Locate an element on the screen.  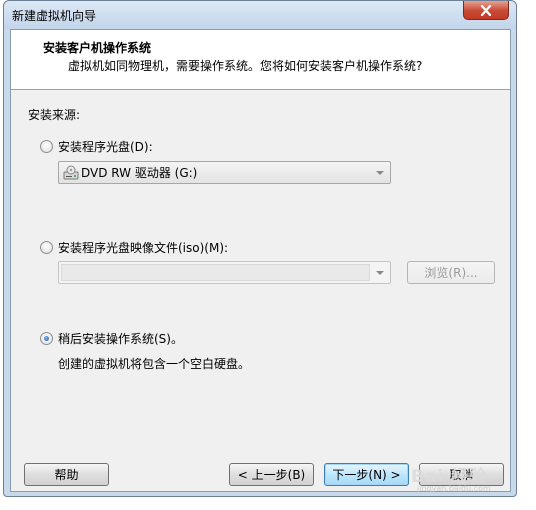
iso-path-input is located at coordinates (215, 272).